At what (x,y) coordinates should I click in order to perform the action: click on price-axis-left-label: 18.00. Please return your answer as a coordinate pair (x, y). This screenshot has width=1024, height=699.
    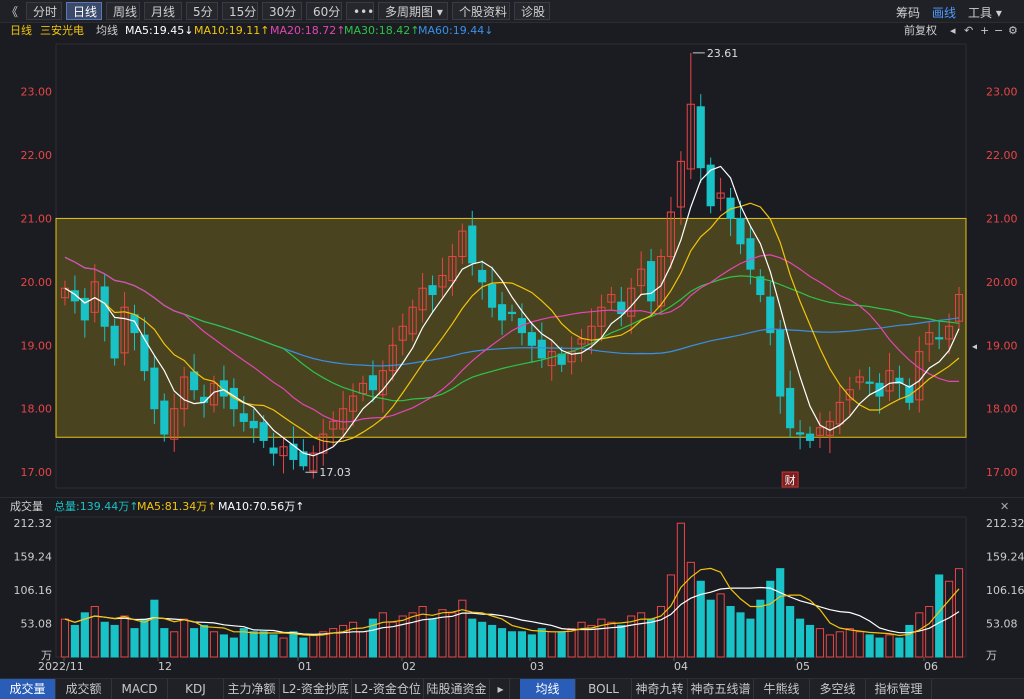
    Looking at the image, I should click on (37, 409).